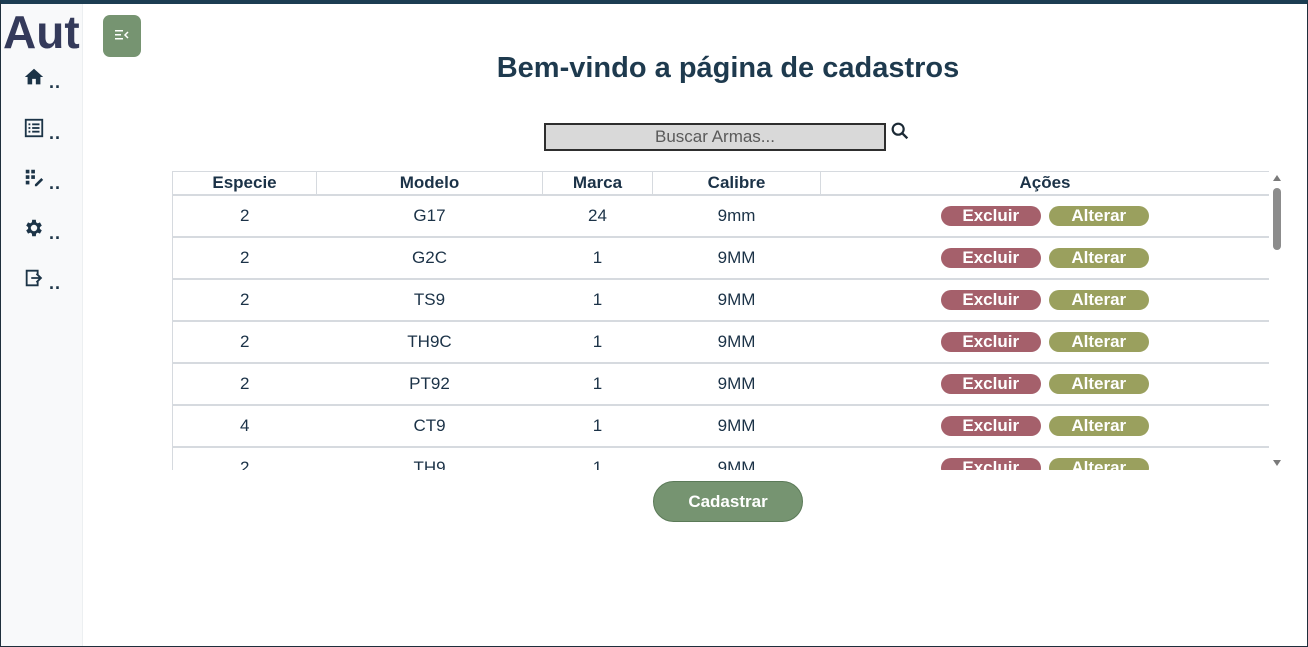  I want to click on brand-logo: Aut, so click(41, 32).